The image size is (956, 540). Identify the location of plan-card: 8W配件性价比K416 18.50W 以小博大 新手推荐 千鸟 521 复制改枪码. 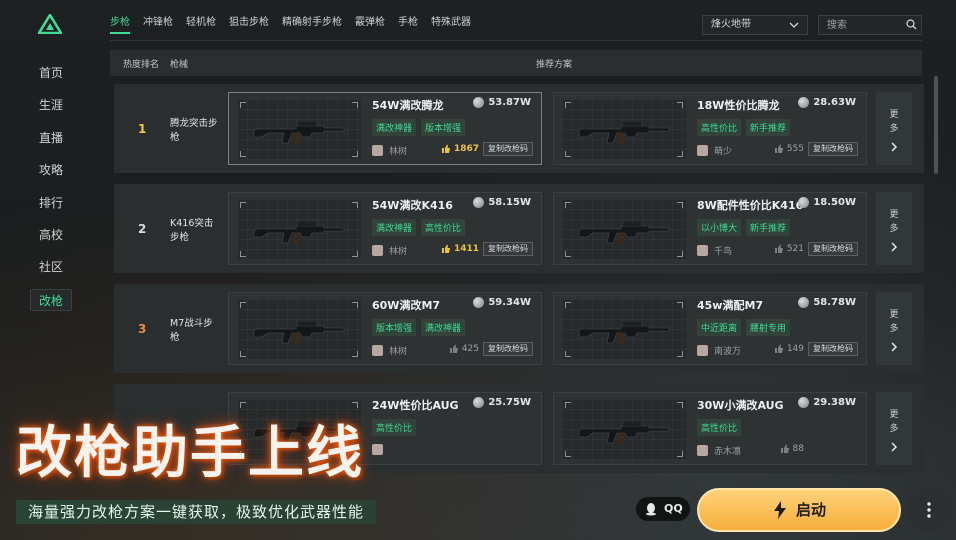
(710, 228).